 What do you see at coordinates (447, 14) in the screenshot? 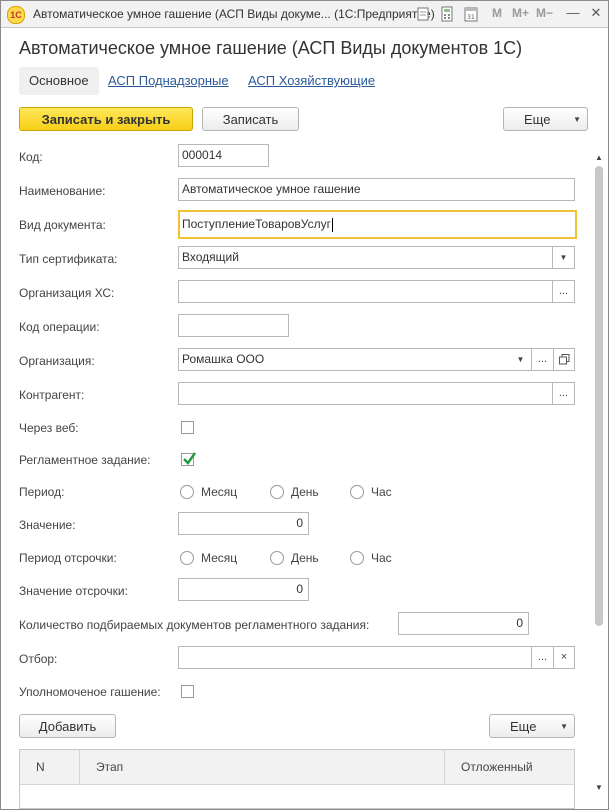
I see `calculator-icon` at bounding box center [447, 14].